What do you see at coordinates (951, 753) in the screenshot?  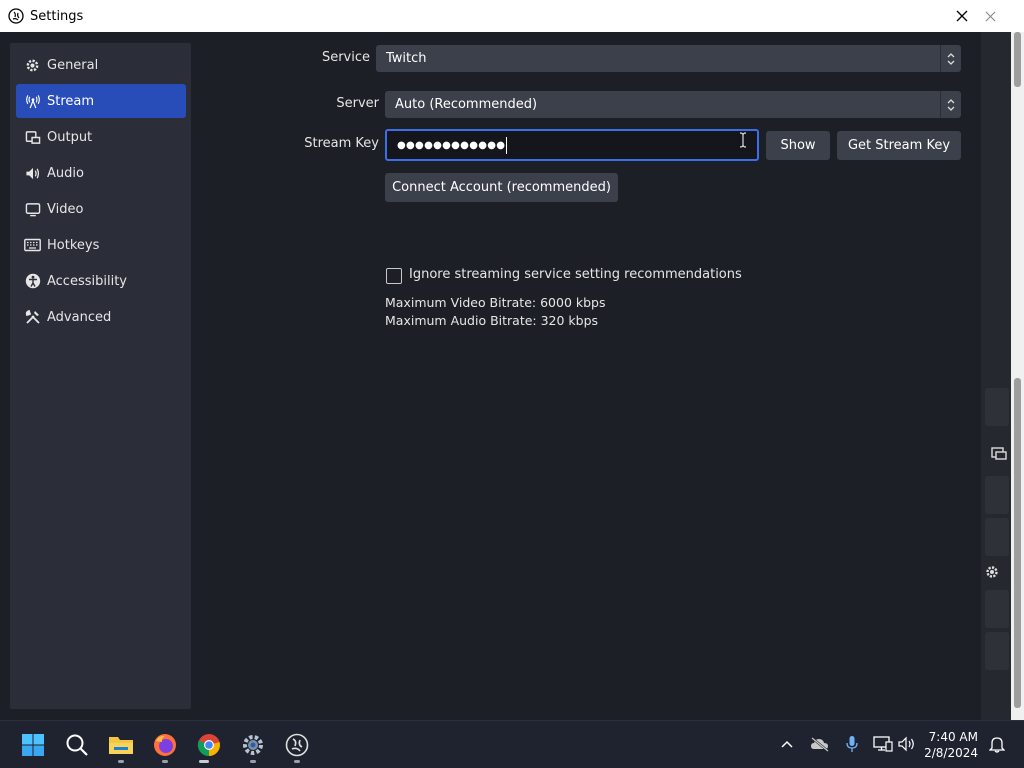 I see `clock-date: 2/8/2024` at bounding box center [951, 753].